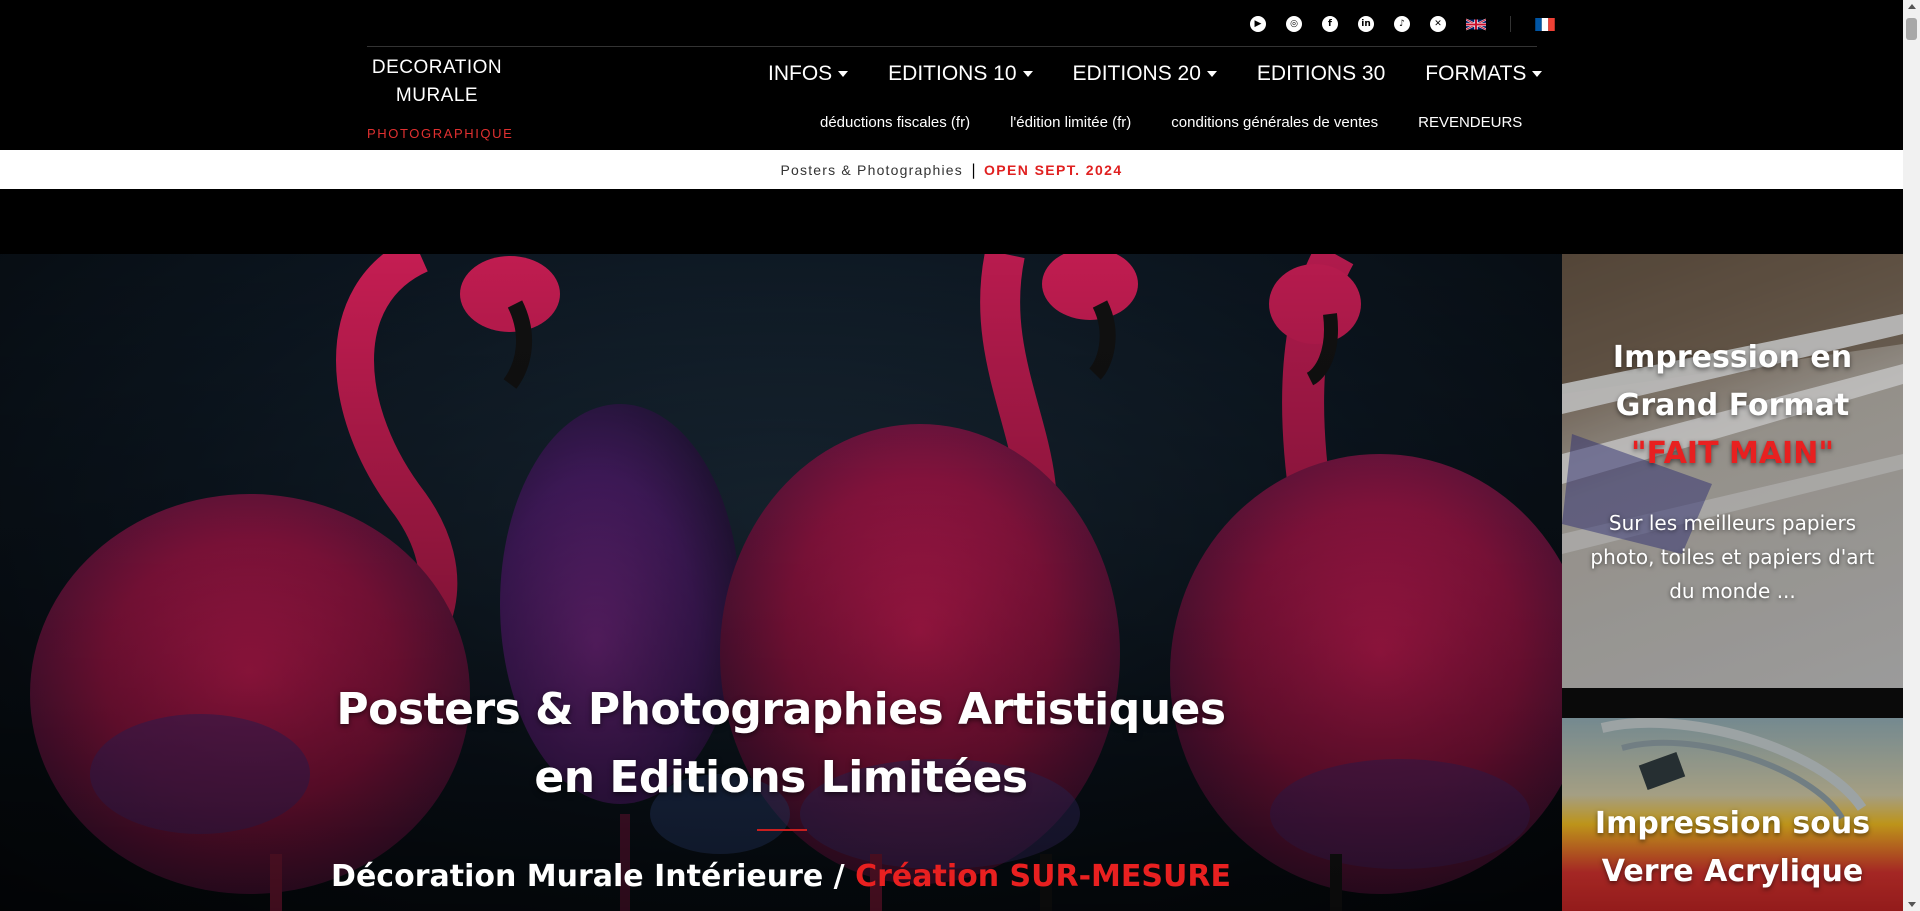  I want to click on nav-item-infos: INFOS, so click(808, 74).